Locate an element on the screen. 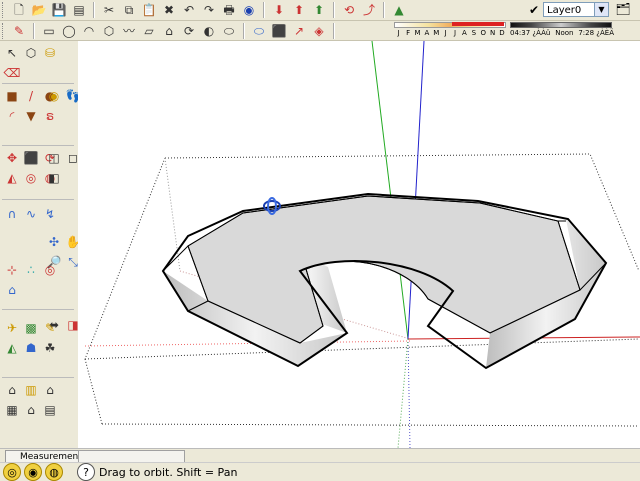  layer-check-icon: ✔ is located at coordinates (534, 10).